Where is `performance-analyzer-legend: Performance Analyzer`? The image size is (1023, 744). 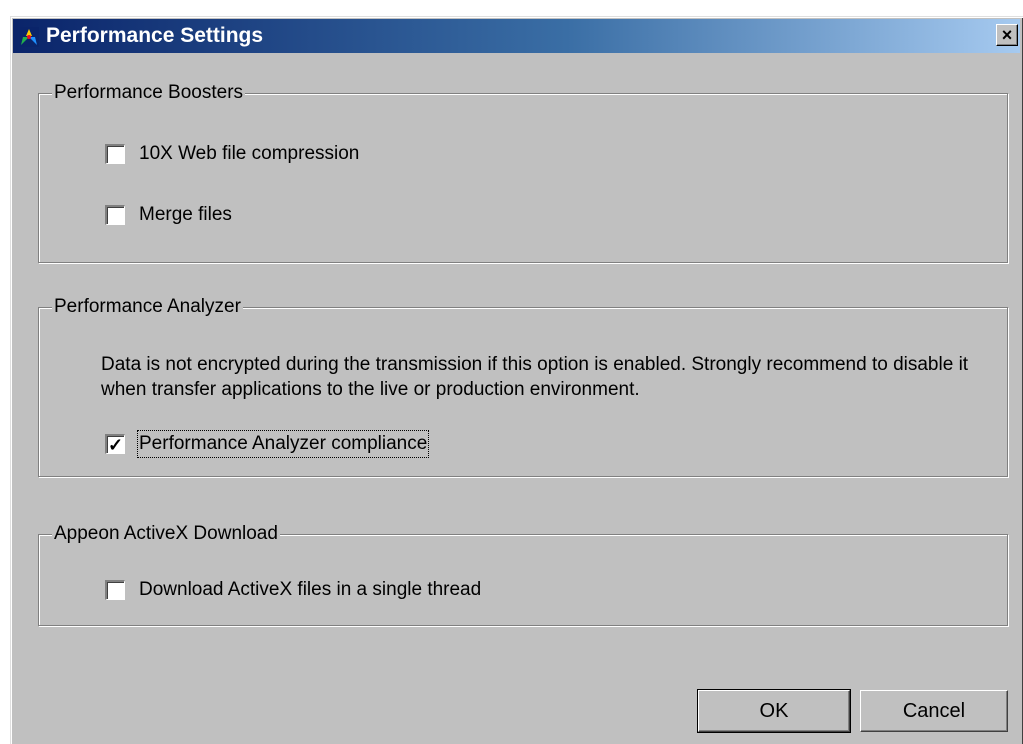
performance-analyzer-legend: Performance Analyzer is located at coordinates (147, 307).